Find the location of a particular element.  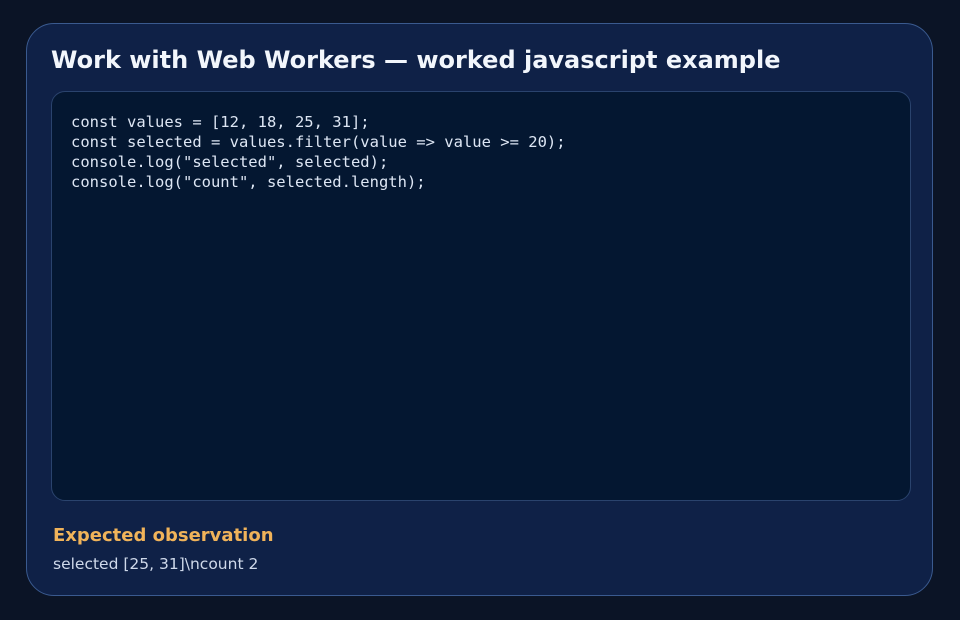

code-line: console.log("selected", selected); is located at coordinates (230, 162).